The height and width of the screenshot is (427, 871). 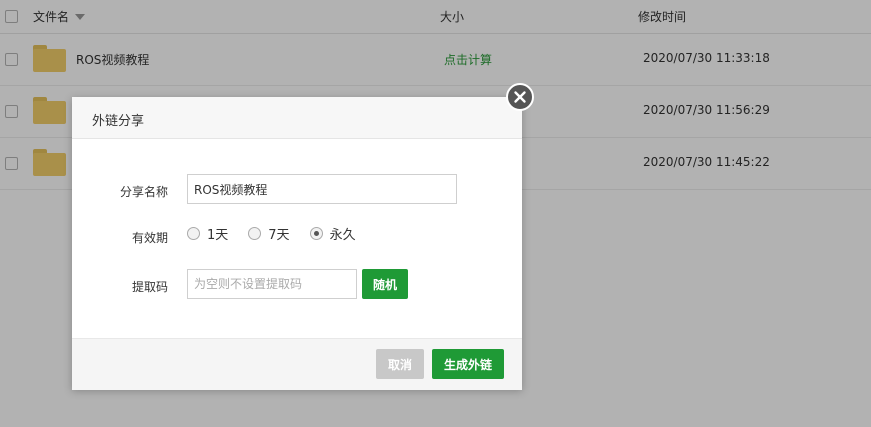 What do you see at coordinates (149, 238) in the screenshot?
I see `validity-label: 有效期` at bounding box center [149, 238].